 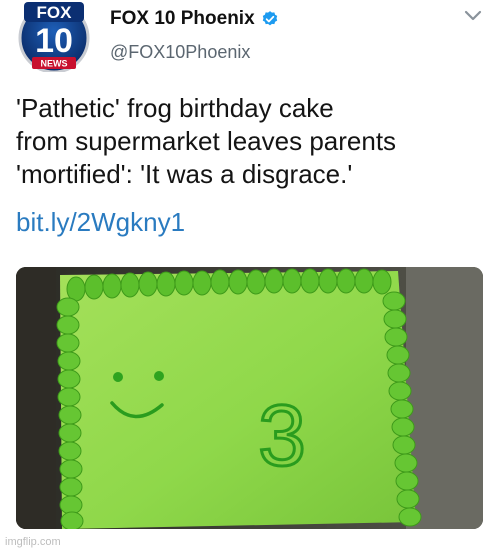 What do you see at coordinates (282, 436) in the screenshot?
I see `cake-number: 3` at bounding box center [282, 436].